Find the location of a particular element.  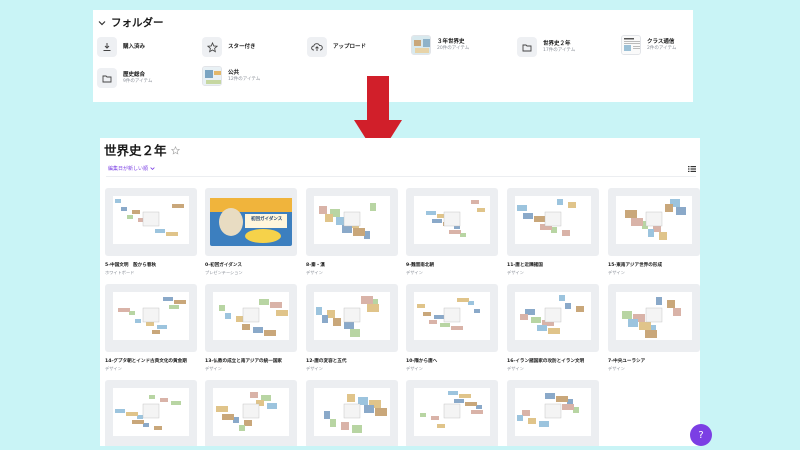

upload-cloud-icon is located at coordinates (317, 47).